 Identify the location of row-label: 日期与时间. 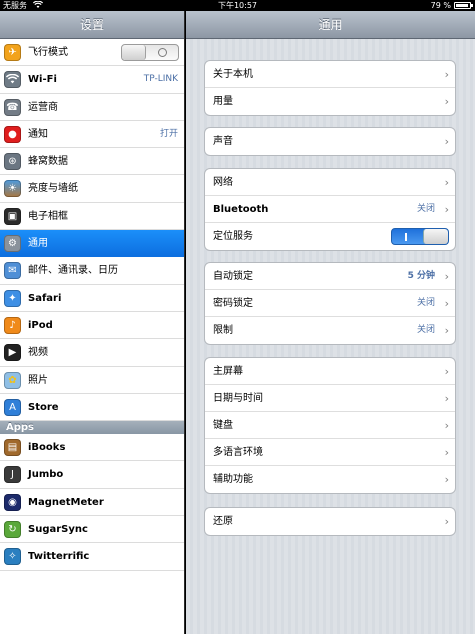
(238, 398).